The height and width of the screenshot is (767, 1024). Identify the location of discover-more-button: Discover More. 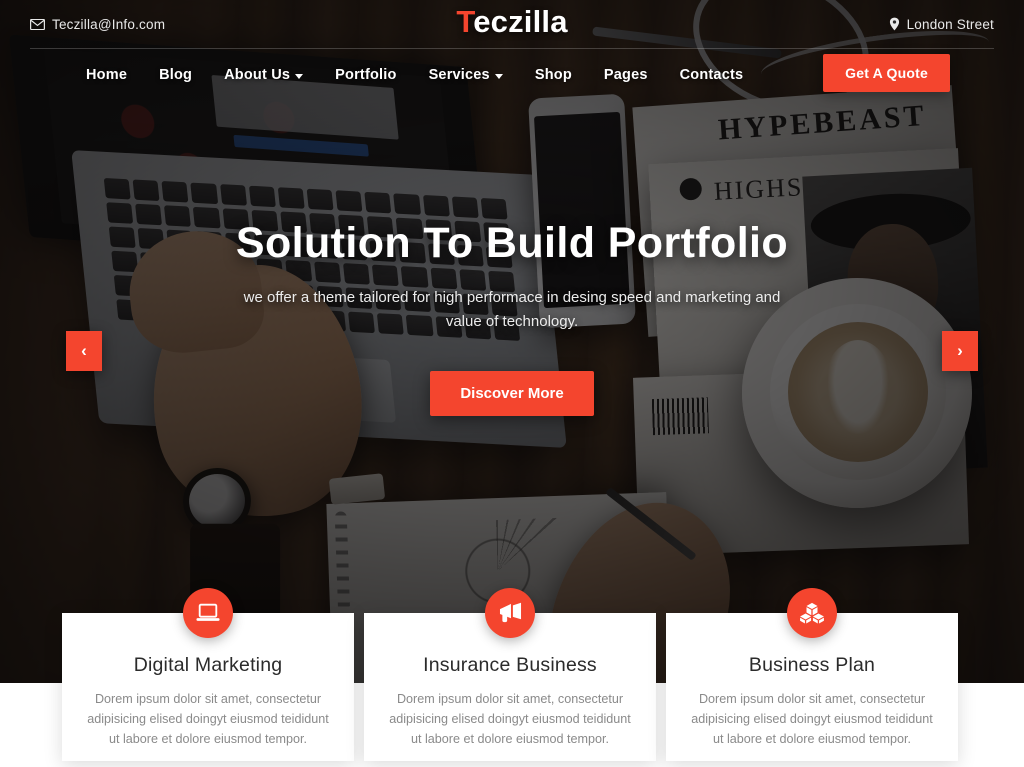
(512, 393).